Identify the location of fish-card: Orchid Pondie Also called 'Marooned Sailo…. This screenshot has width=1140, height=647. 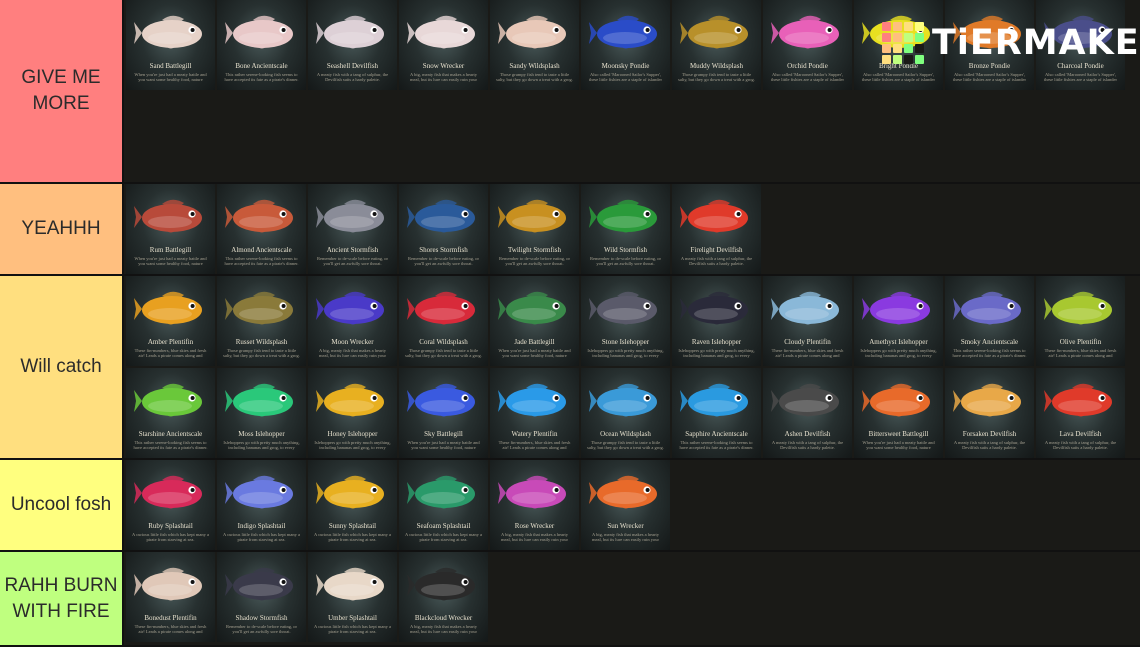
(807, 45).